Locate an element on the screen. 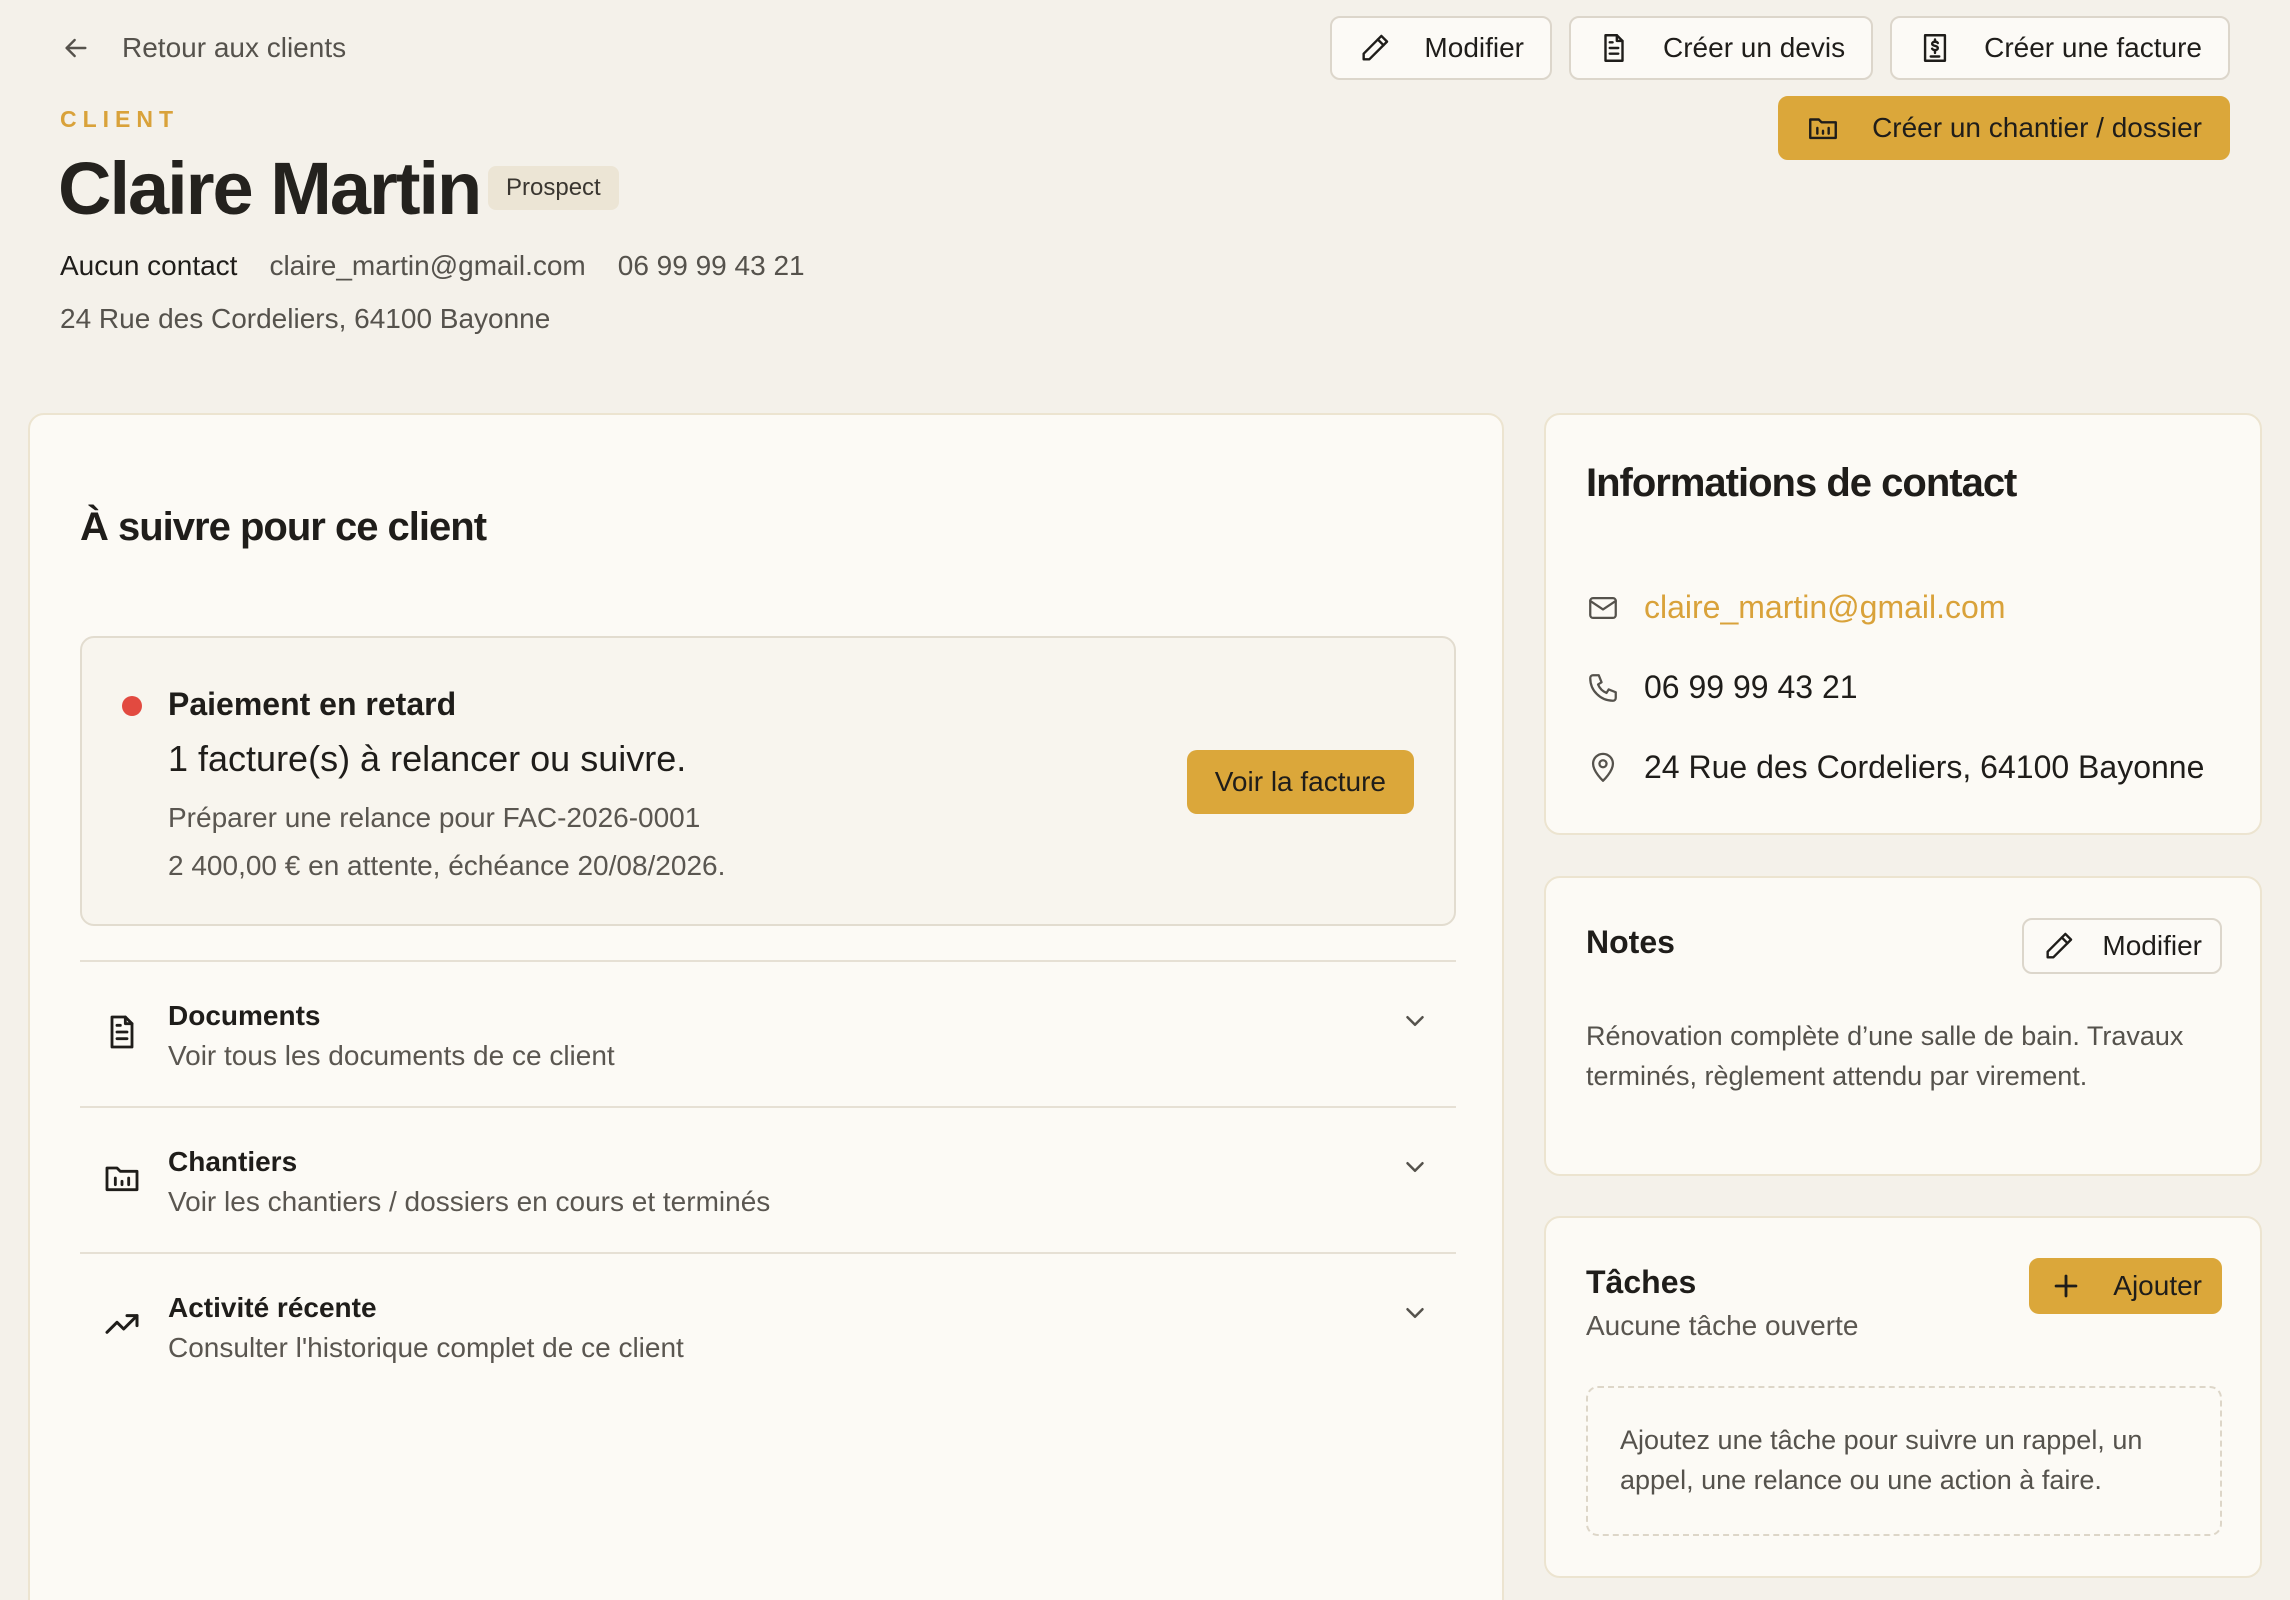 The width and height of the screenshot is (2290, 1600). client-email: claire_martin@gmail.com is located at coordinates (427, 265).